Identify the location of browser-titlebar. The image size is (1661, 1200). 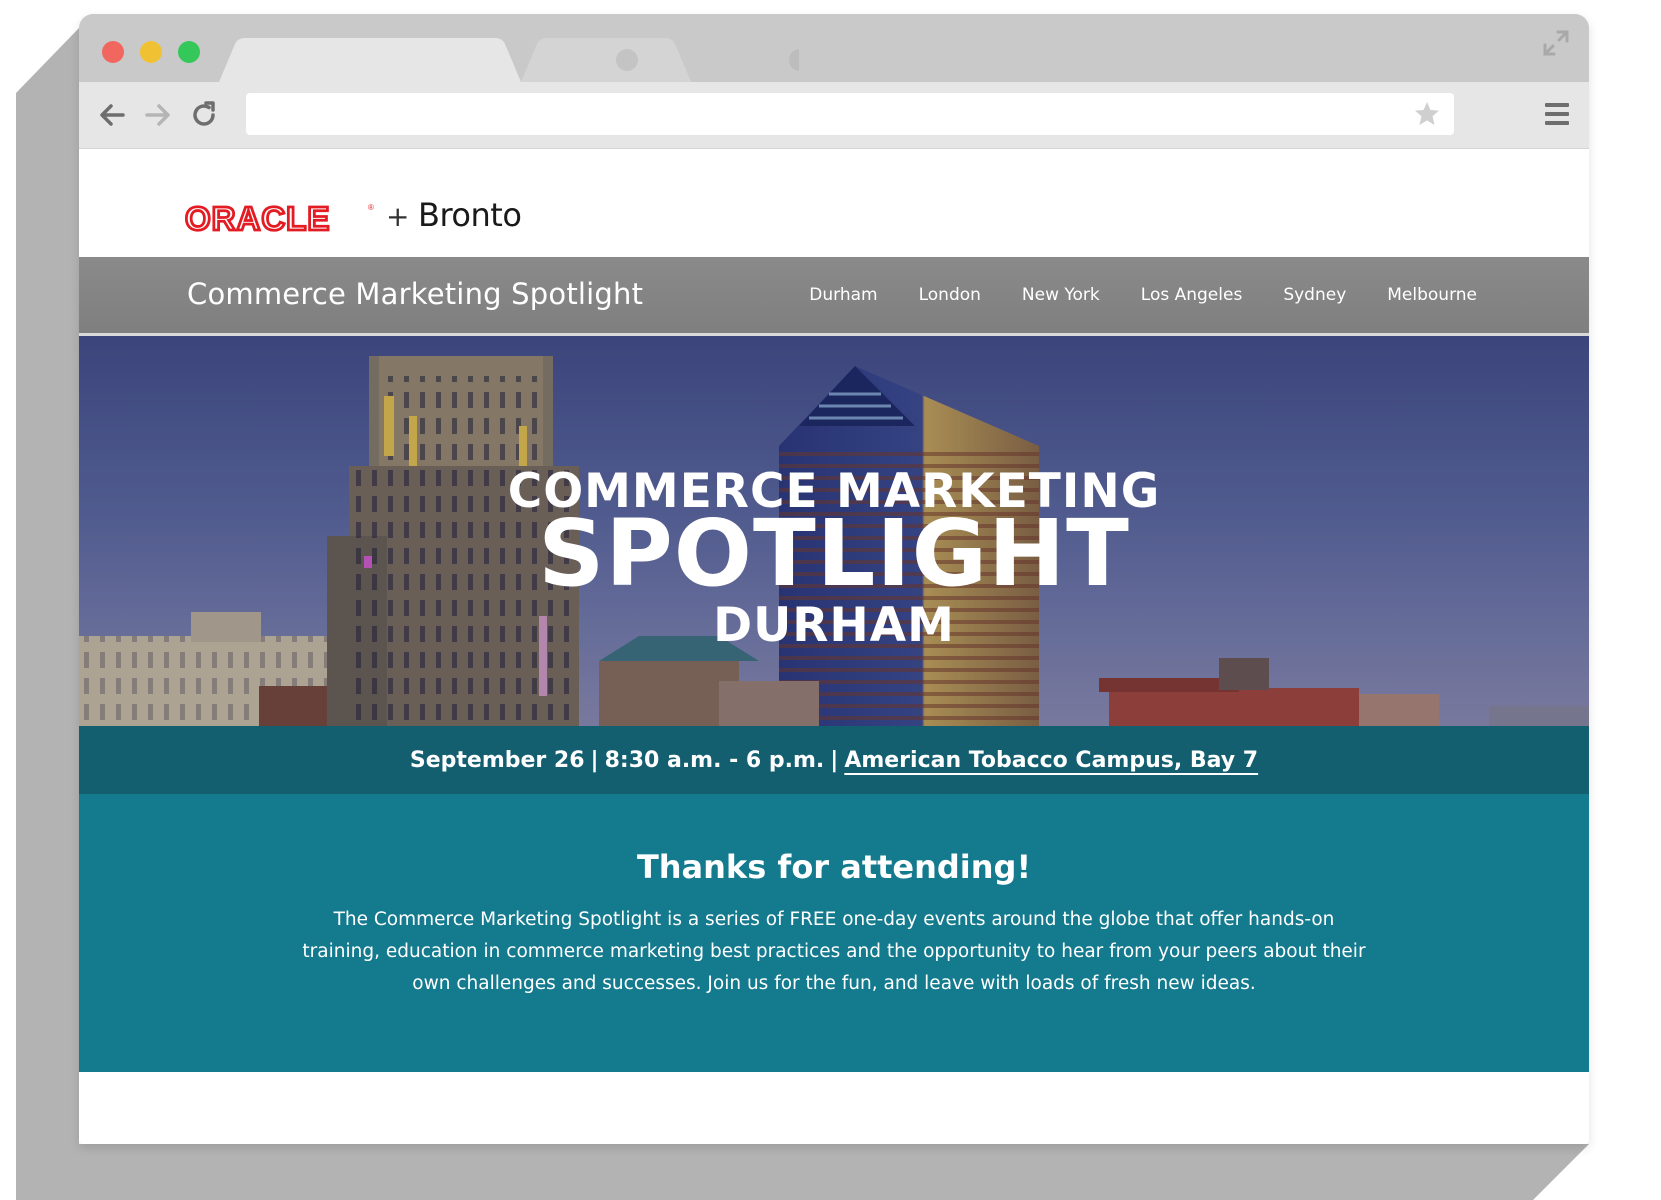
(834, 48).